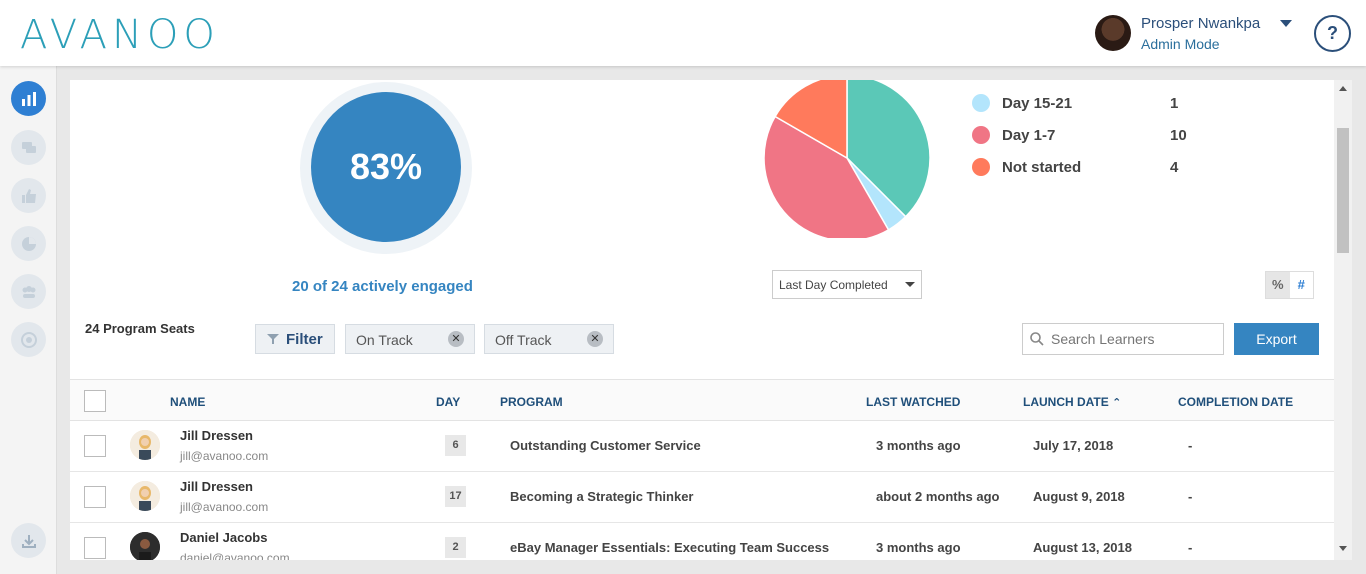  I want to click on count-toggle-button: #, so click(1301, 285).